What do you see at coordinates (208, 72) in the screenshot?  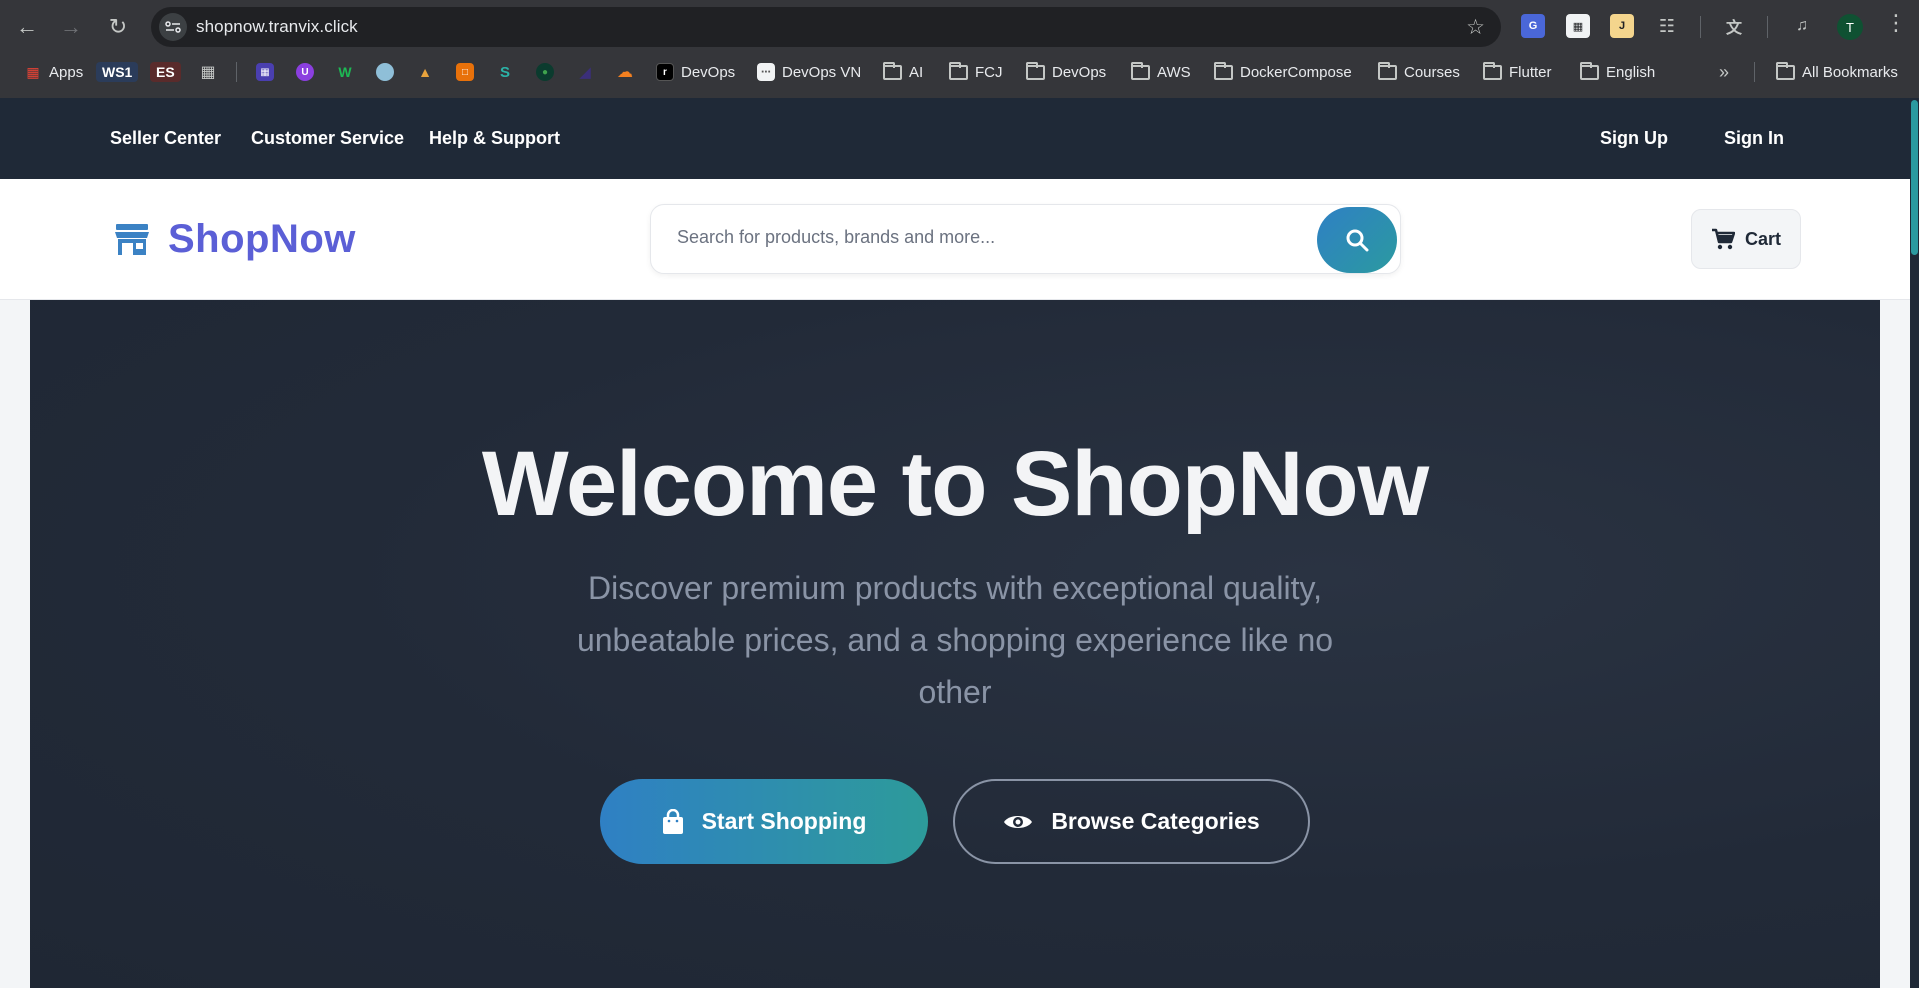 I see `bookmark-grid-icon: ▦` at bounding box center [208, 72].